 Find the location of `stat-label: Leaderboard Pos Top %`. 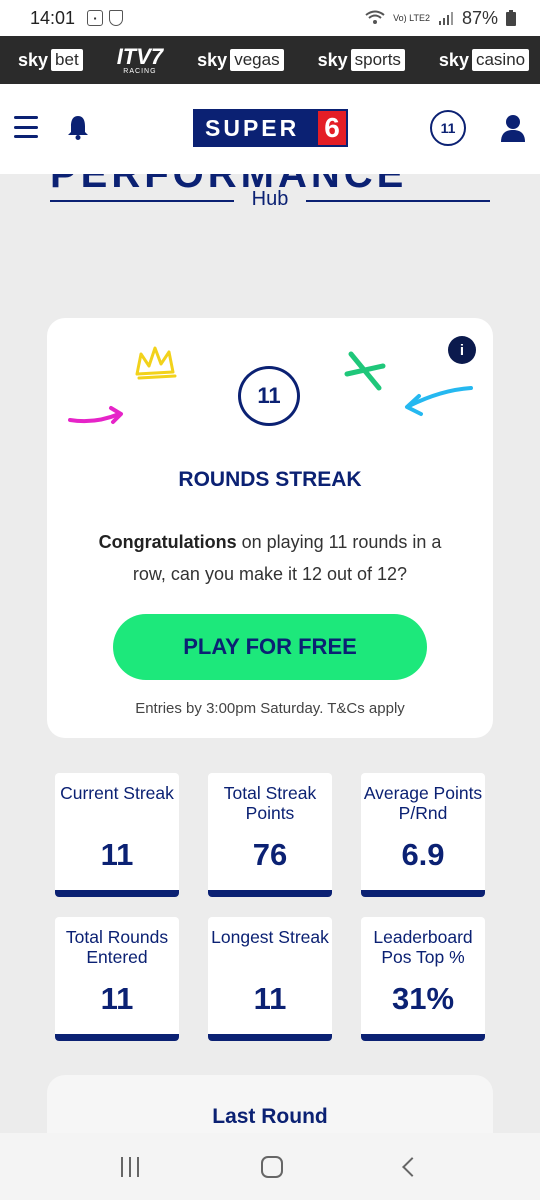

stat-label: Leaderboard Pos Top % is located at coordinates (423, 947).